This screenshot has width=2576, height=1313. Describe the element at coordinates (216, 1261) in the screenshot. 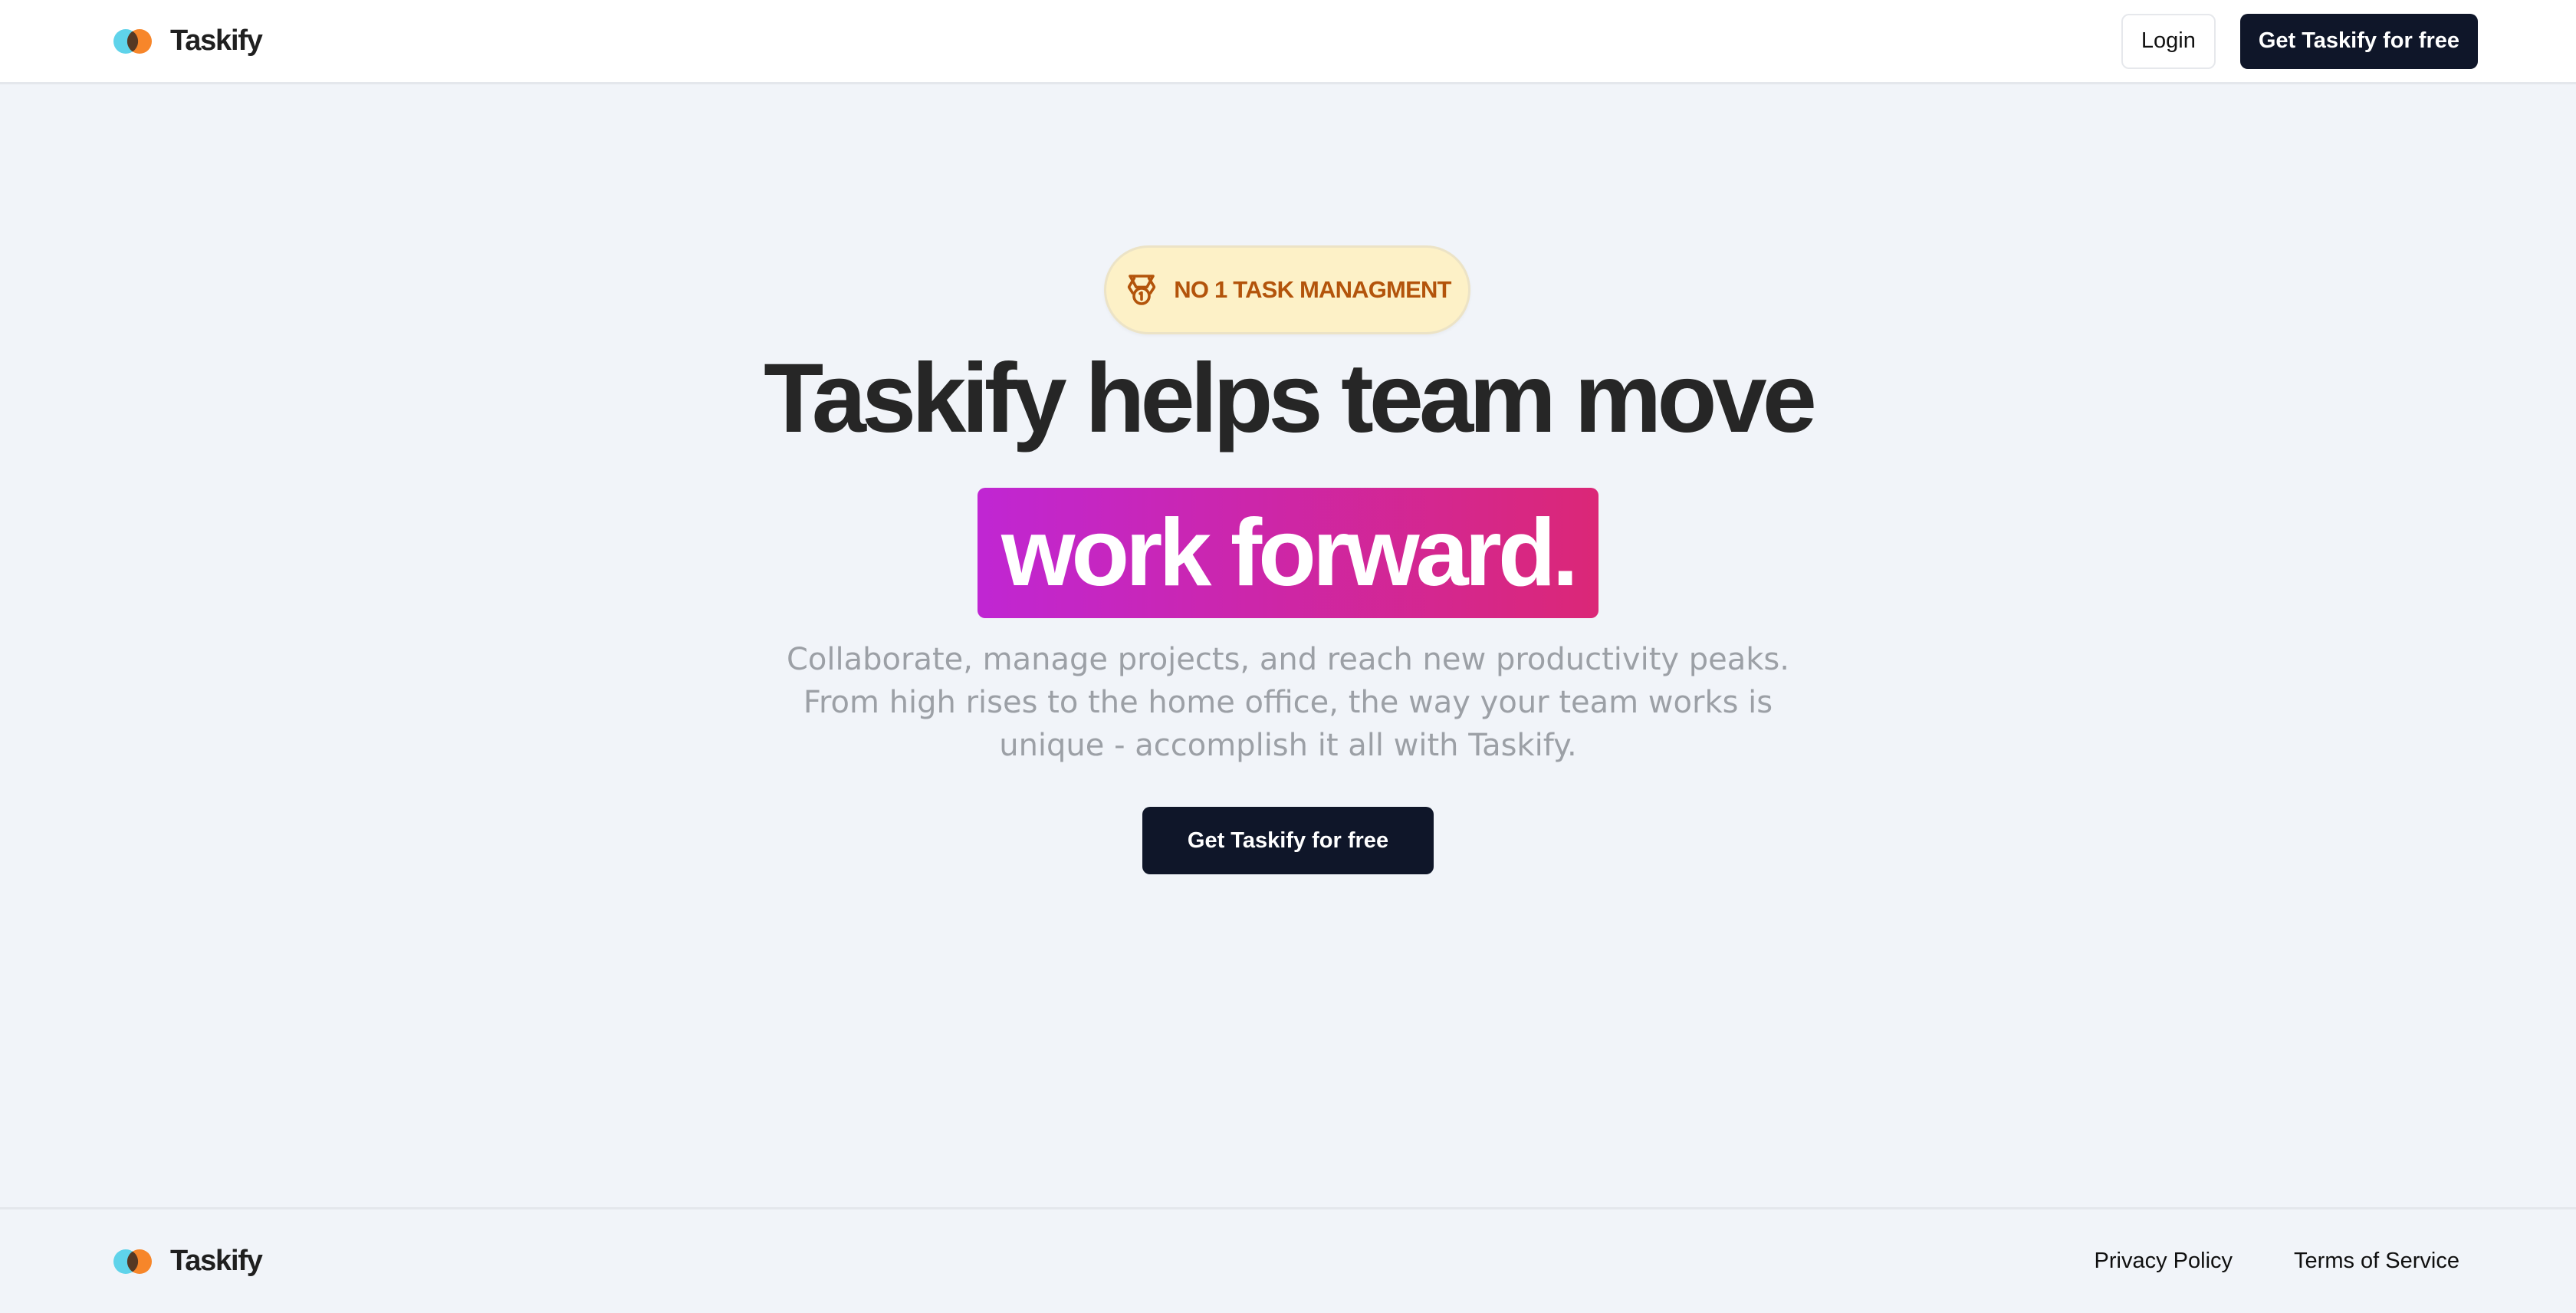

I see `footer-brand-name: Taskify` at that location.